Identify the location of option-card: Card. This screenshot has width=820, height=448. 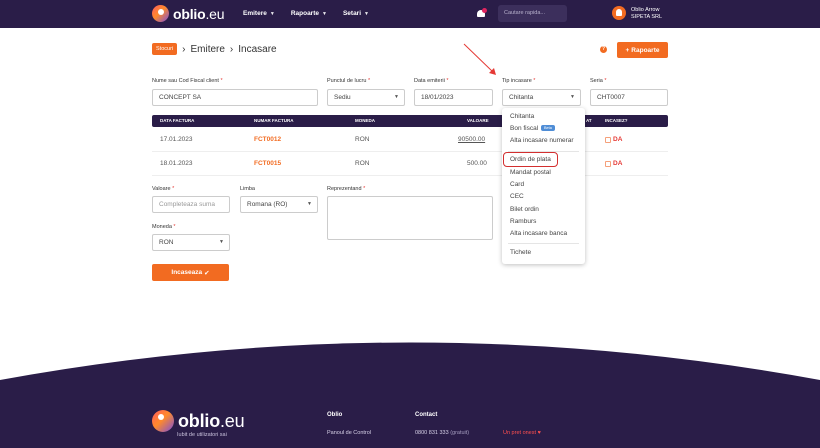
(517, 184).